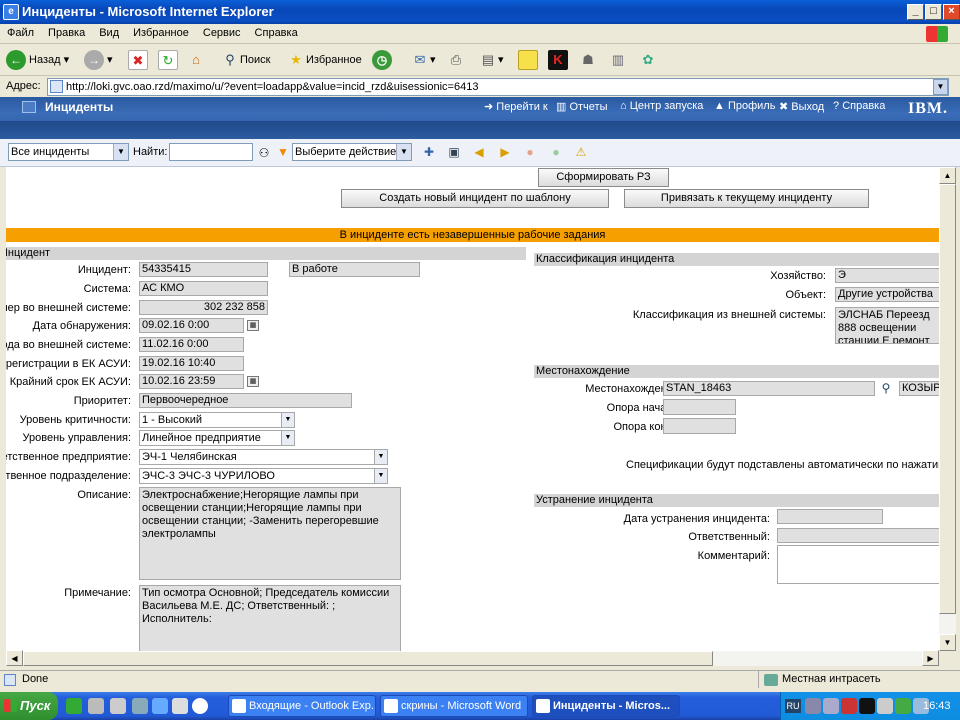 The height and width of the screenshot is (720, 960). Describe the element at coordinates (951, 12) in the screenshot. I see `close-button: ×` at that location.